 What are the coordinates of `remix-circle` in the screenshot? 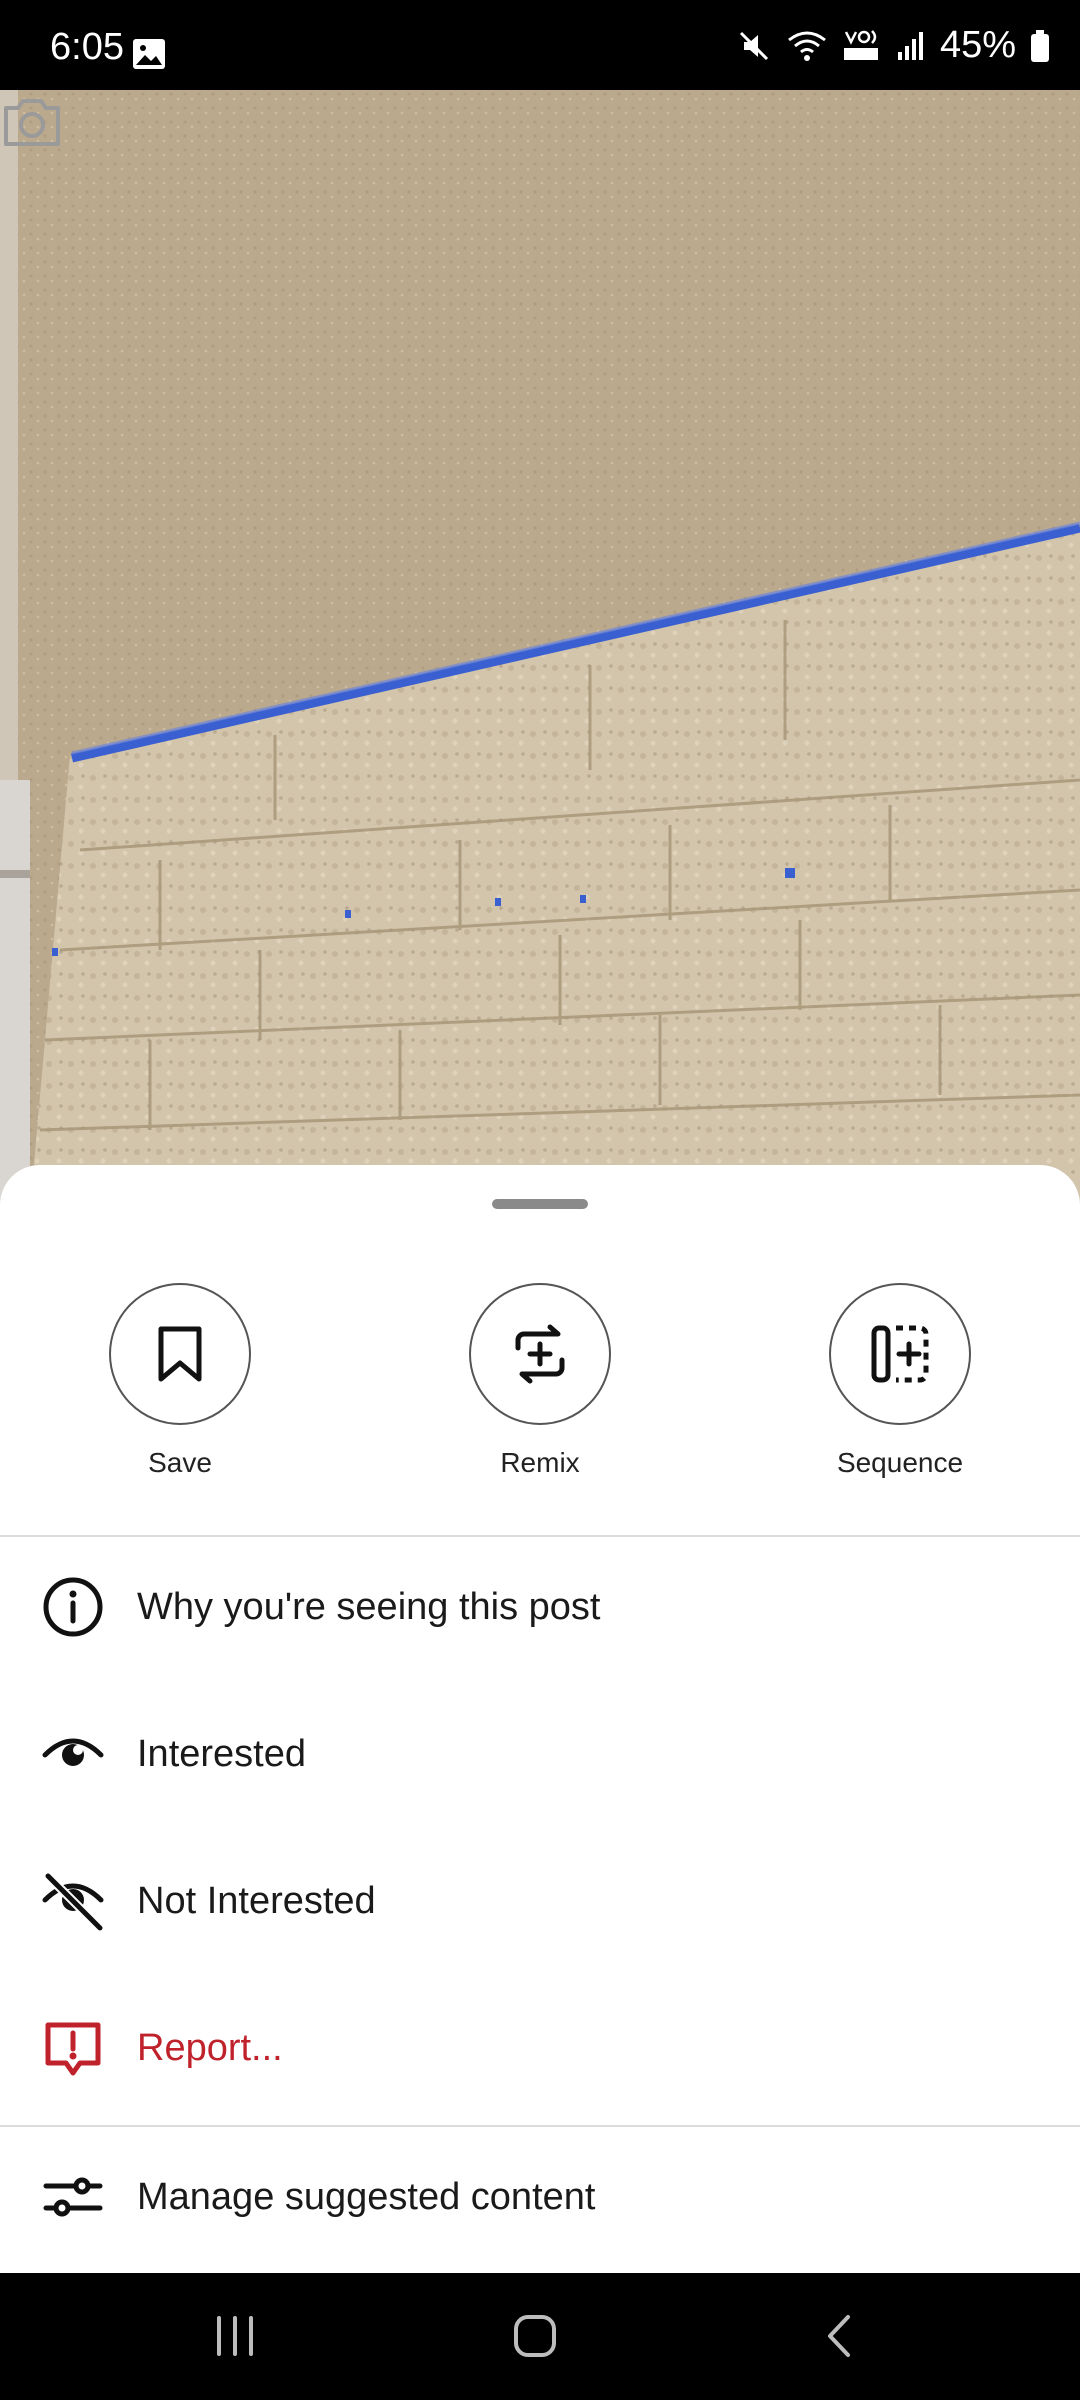 It's located at (540, 1354).